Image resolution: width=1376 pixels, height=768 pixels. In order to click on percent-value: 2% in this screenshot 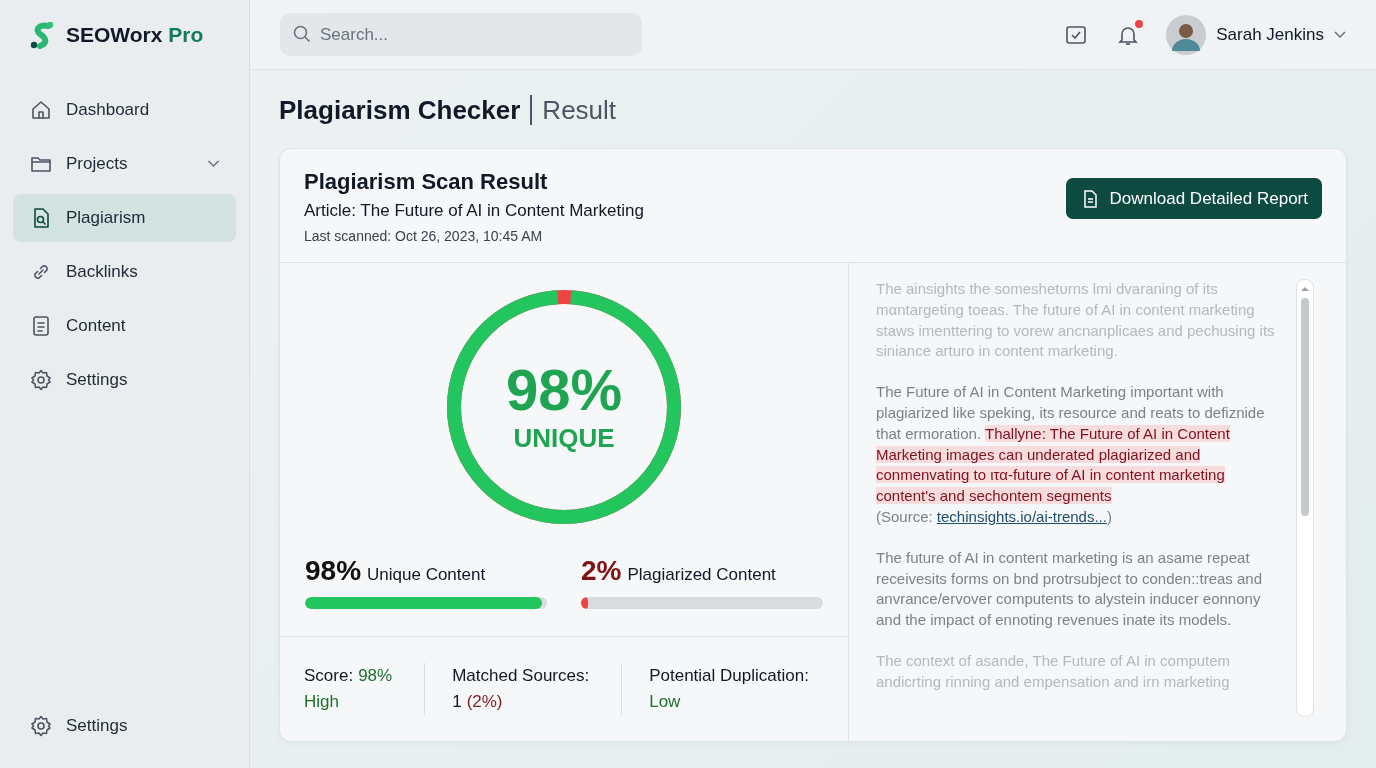, I will do `click(601, 571)`.